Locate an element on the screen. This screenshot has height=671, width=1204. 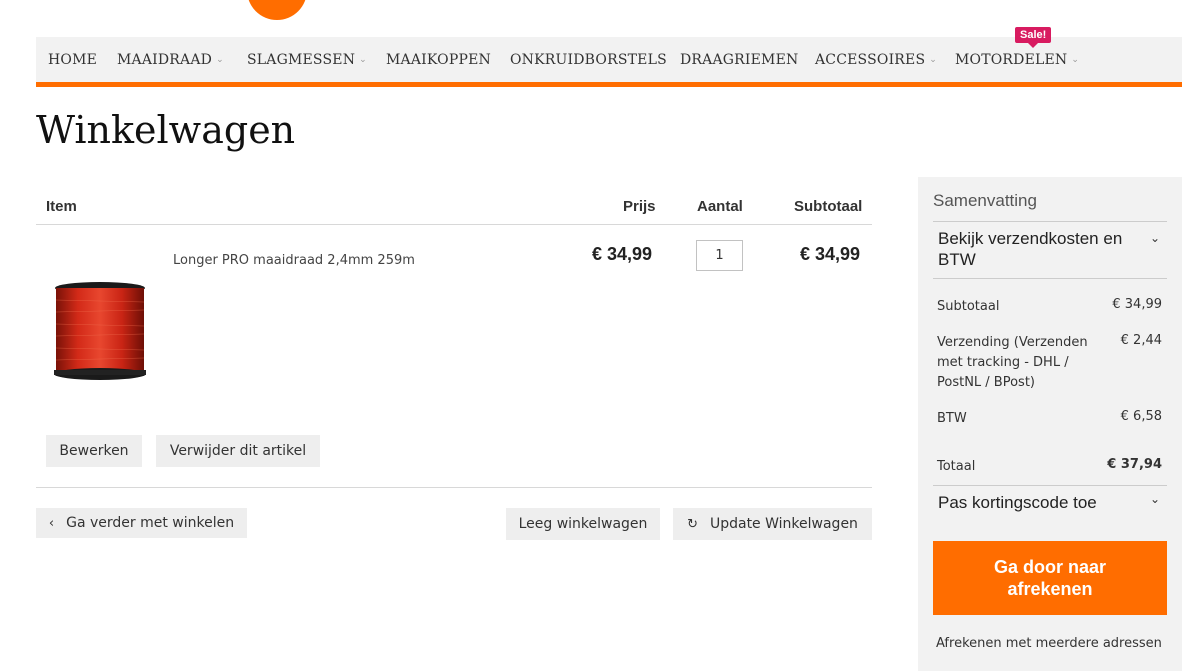
button-label: Ga verder met winkelen is located at coordinates (150, 523).